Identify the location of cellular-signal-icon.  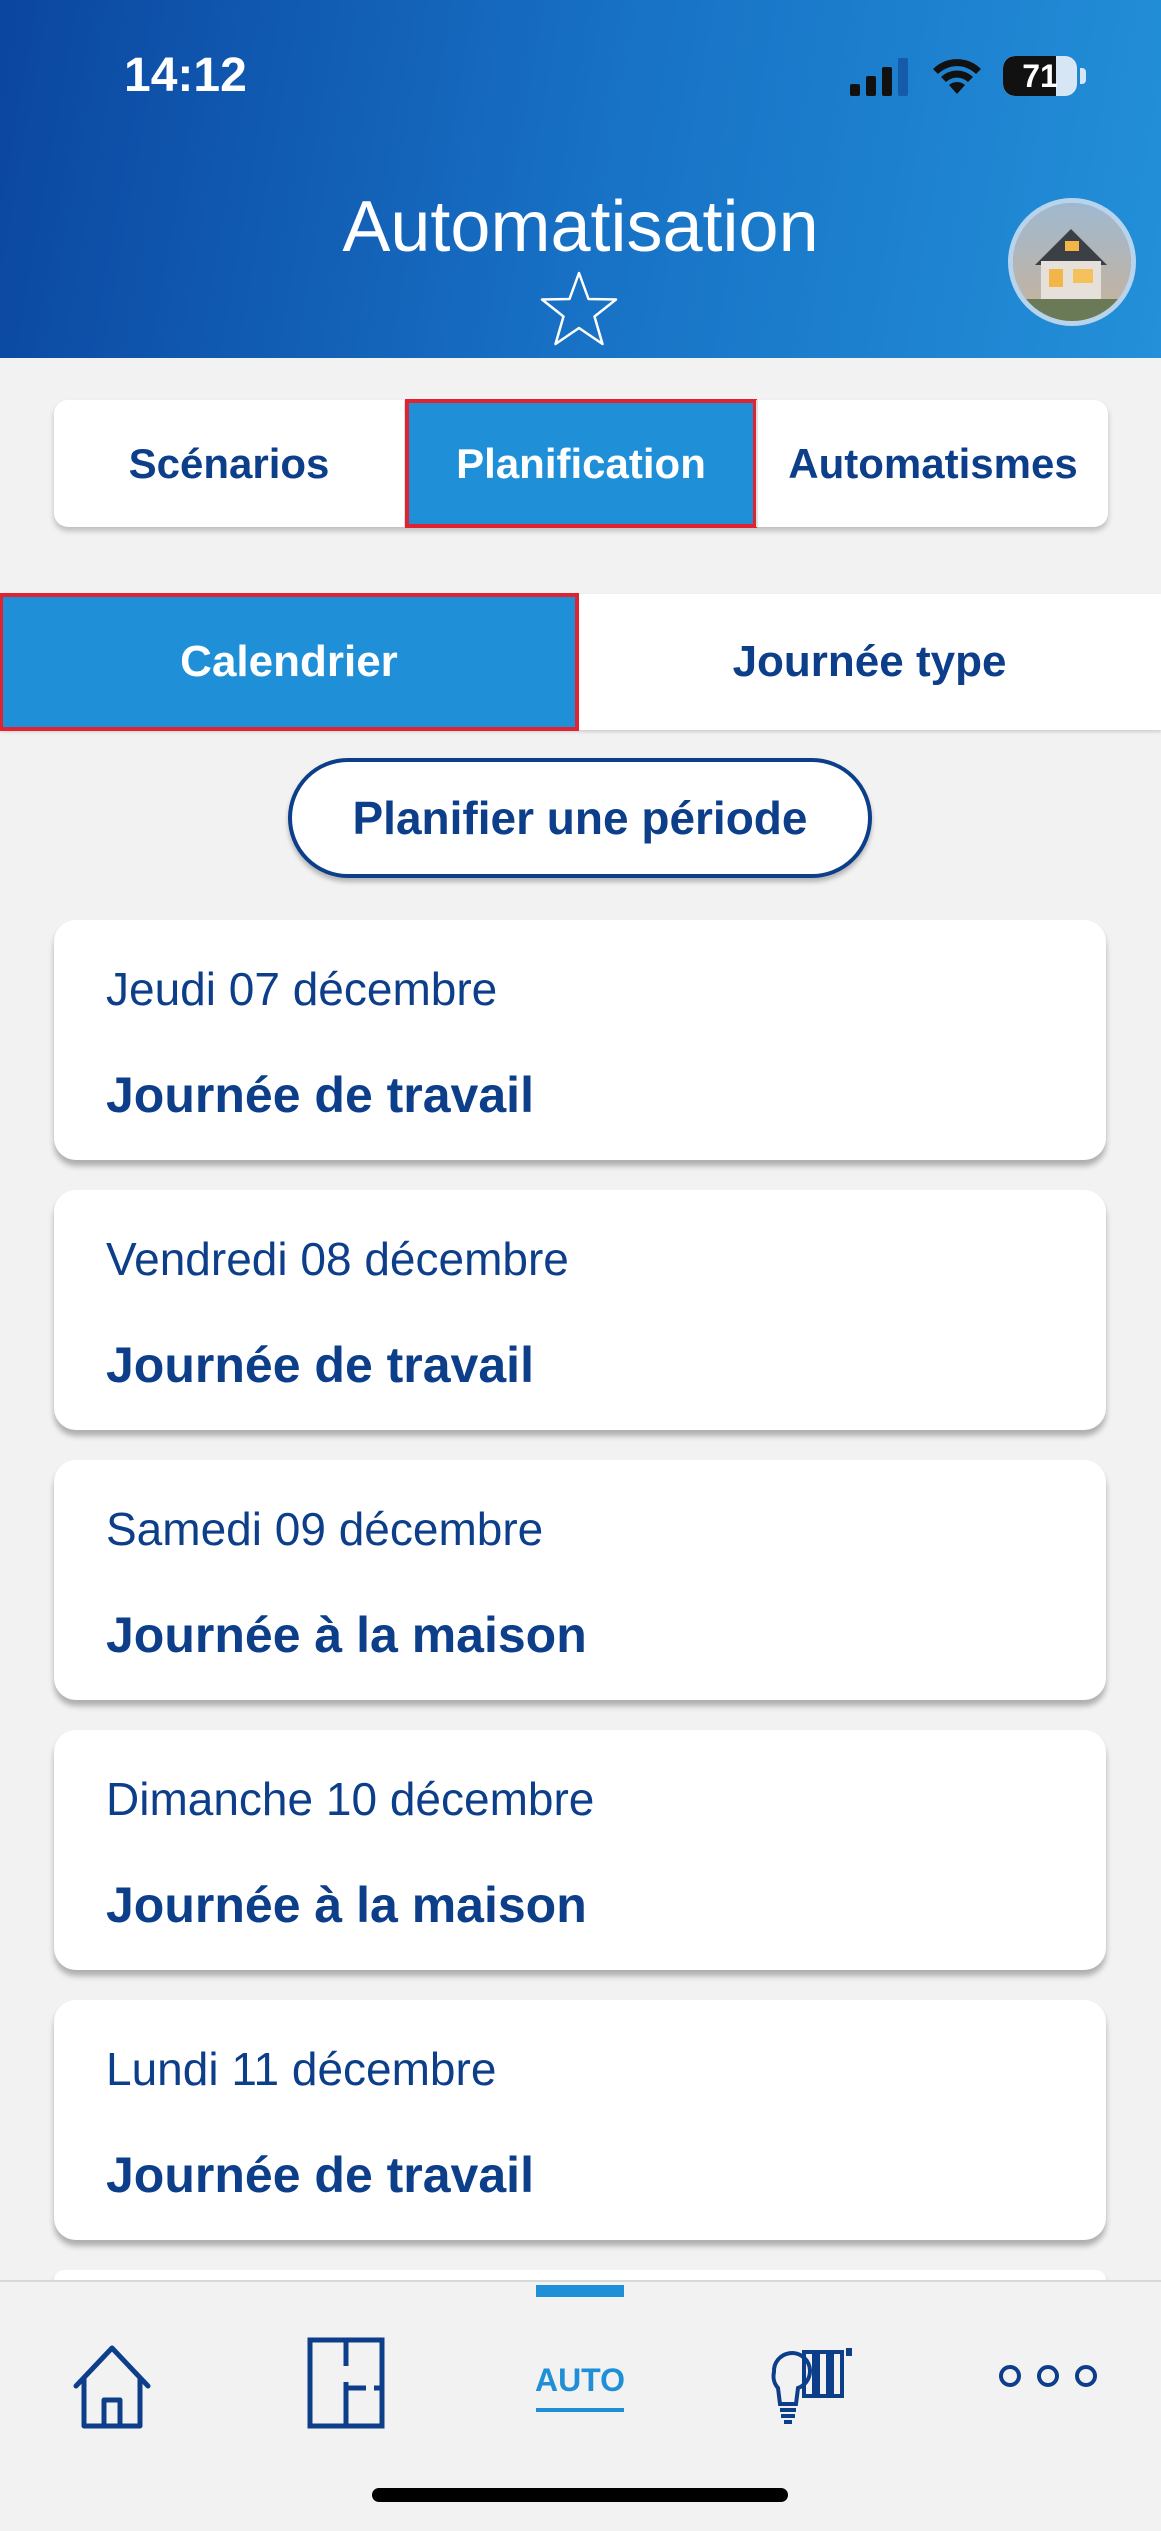
(879, 77).